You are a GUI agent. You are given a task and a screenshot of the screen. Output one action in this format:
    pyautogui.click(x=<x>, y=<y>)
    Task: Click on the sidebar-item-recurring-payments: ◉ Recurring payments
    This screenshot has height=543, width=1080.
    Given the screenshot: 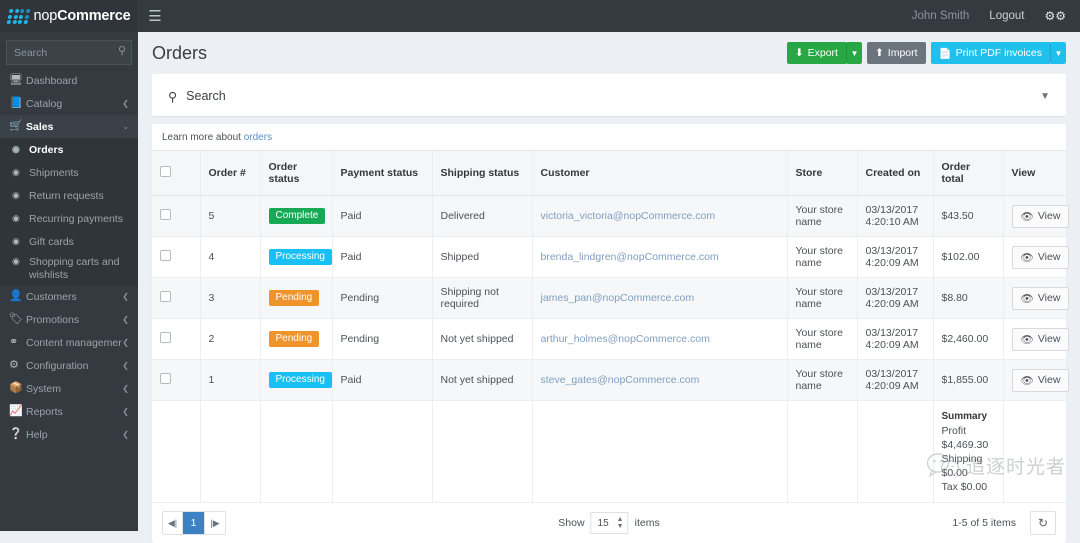 What is the action you would take?
    pyautogui.click(x=69, y=218)
    